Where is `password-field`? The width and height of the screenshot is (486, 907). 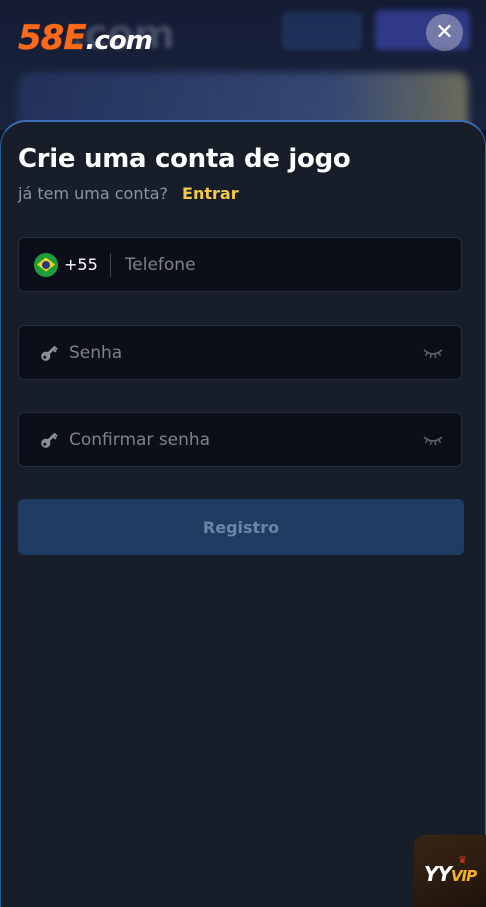
password-field is located at coordinates (240, 352).